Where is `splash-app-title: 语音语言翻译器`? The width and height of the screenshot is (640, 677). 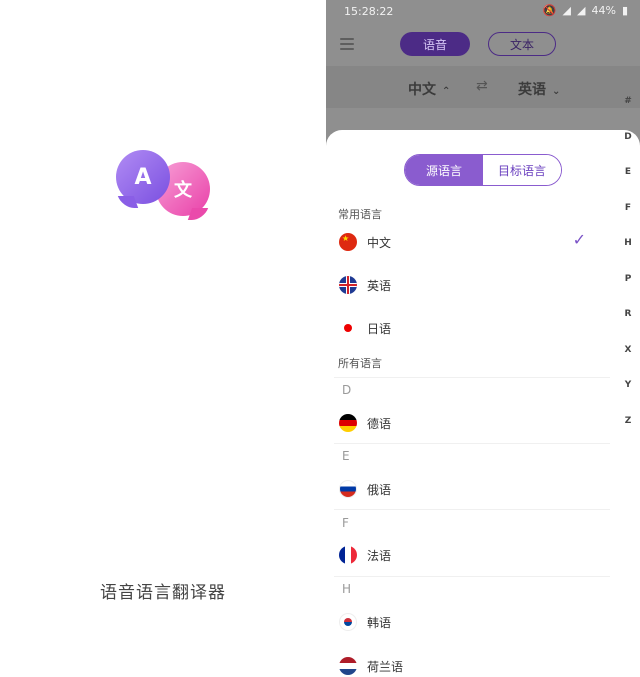 splash-app-title: 语音语言翻译器 is located at coordinates (163, 593).